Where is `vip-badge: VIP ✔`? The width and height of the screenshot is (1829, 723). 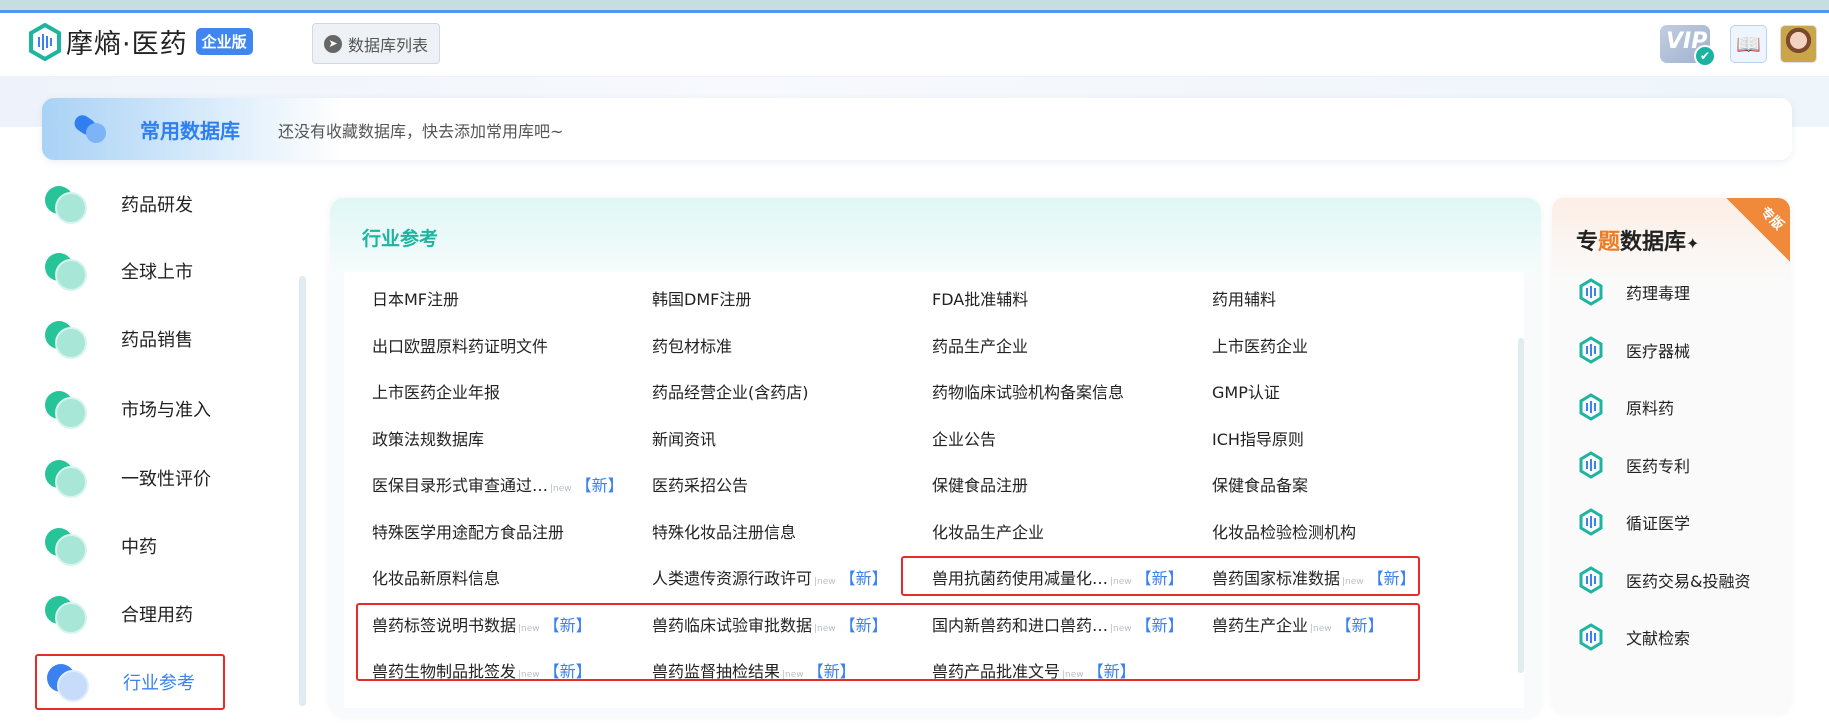 vip-badge: VIP ✔ is located at coordinates (1688, 46).